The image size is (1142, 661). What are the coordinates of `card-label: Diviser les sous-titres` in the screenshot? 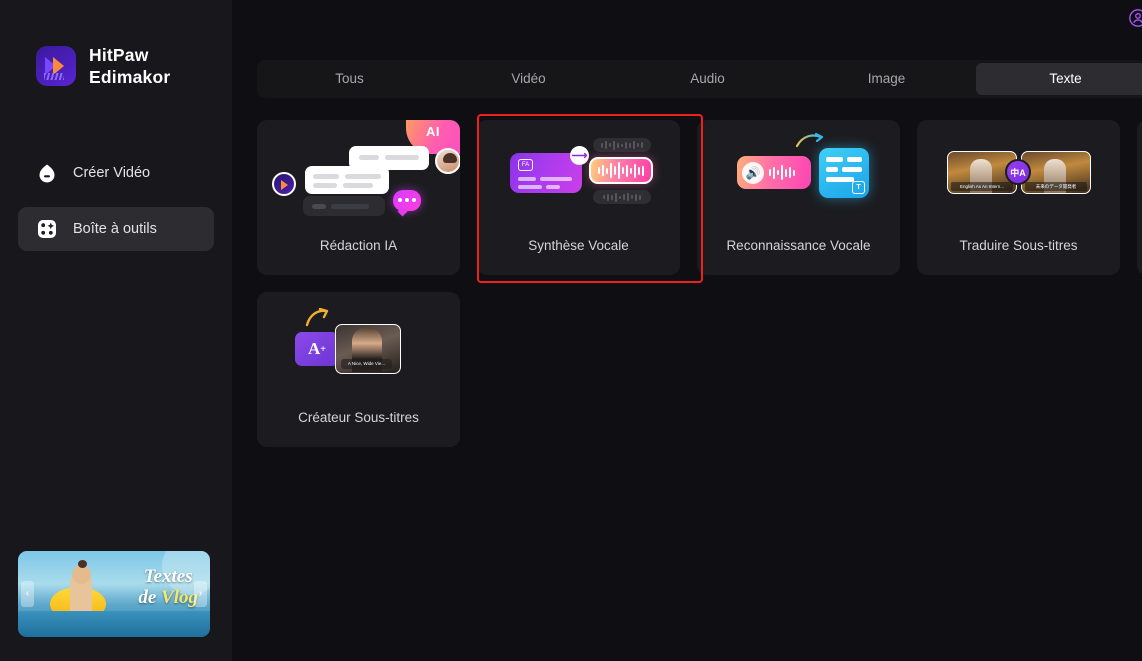 It's located at (1139, 245).